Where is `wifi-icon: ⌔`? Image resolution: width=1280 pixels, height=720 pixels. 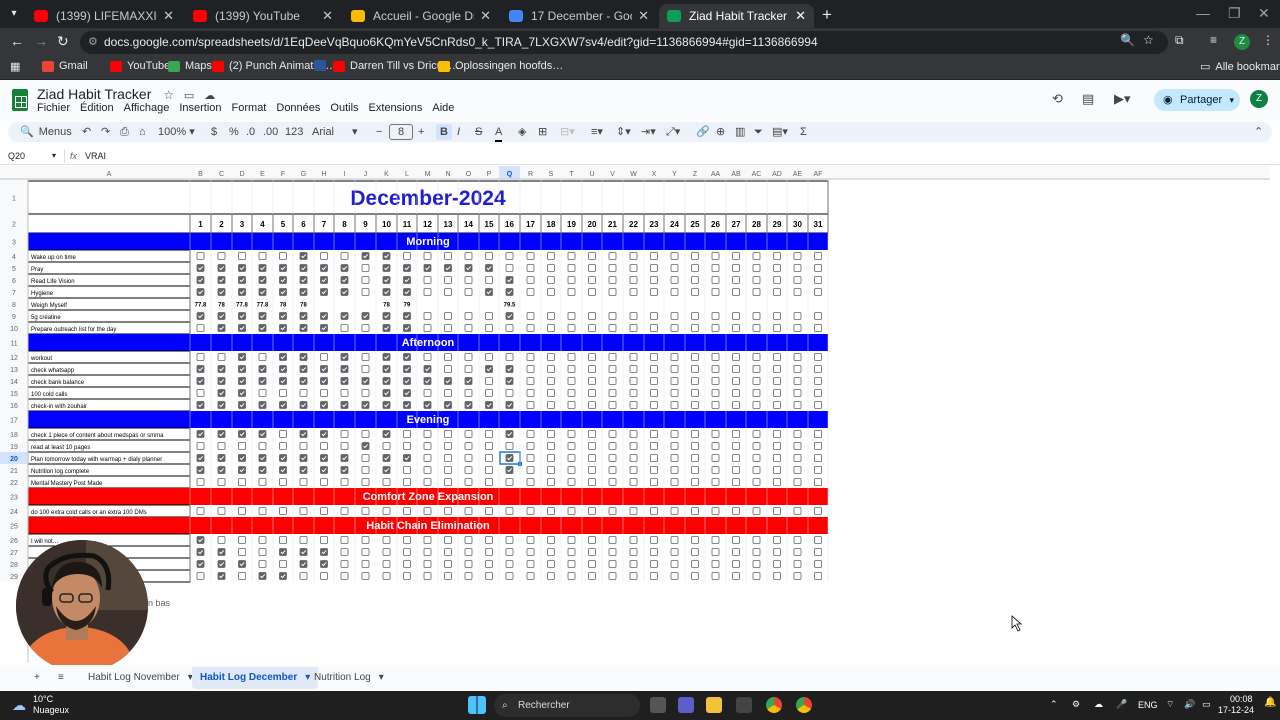
wifi-icon: ⌔ is located at coordinates (1170, 704).